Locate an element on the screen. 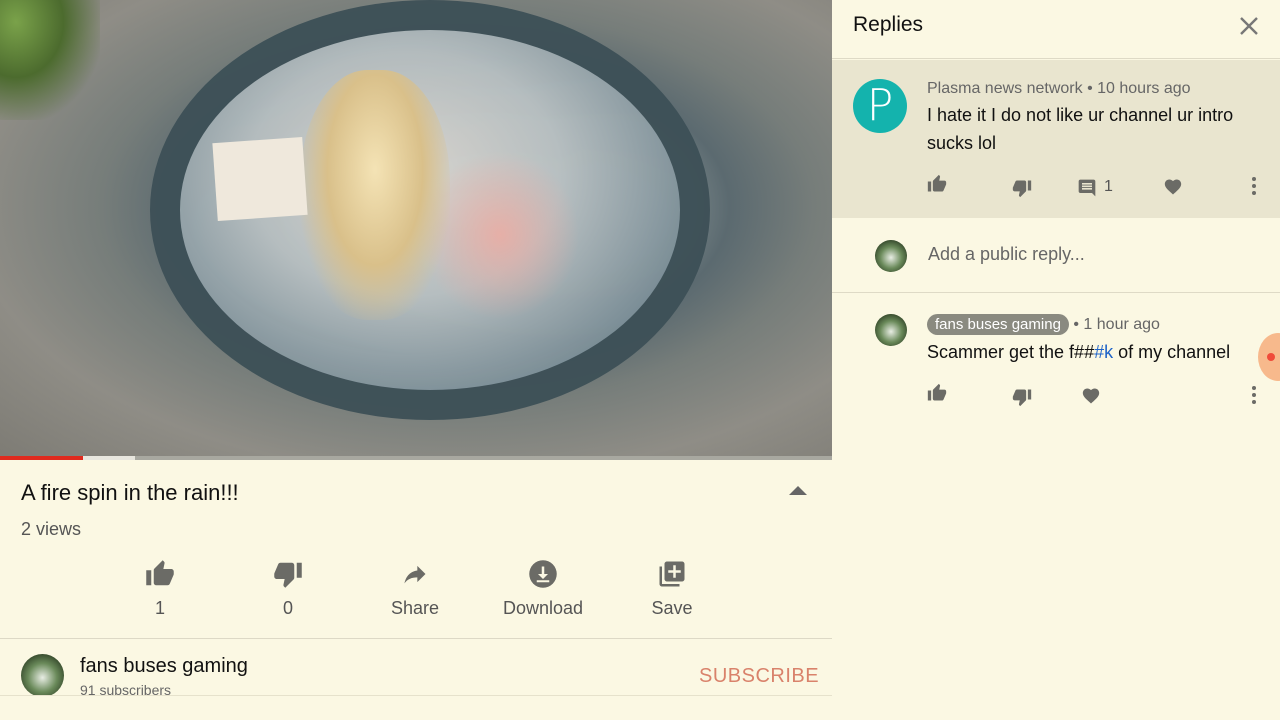 The height and width of the screenshot is (720, 1280). dislike-button: 0 is located at coordinates (288, 587).